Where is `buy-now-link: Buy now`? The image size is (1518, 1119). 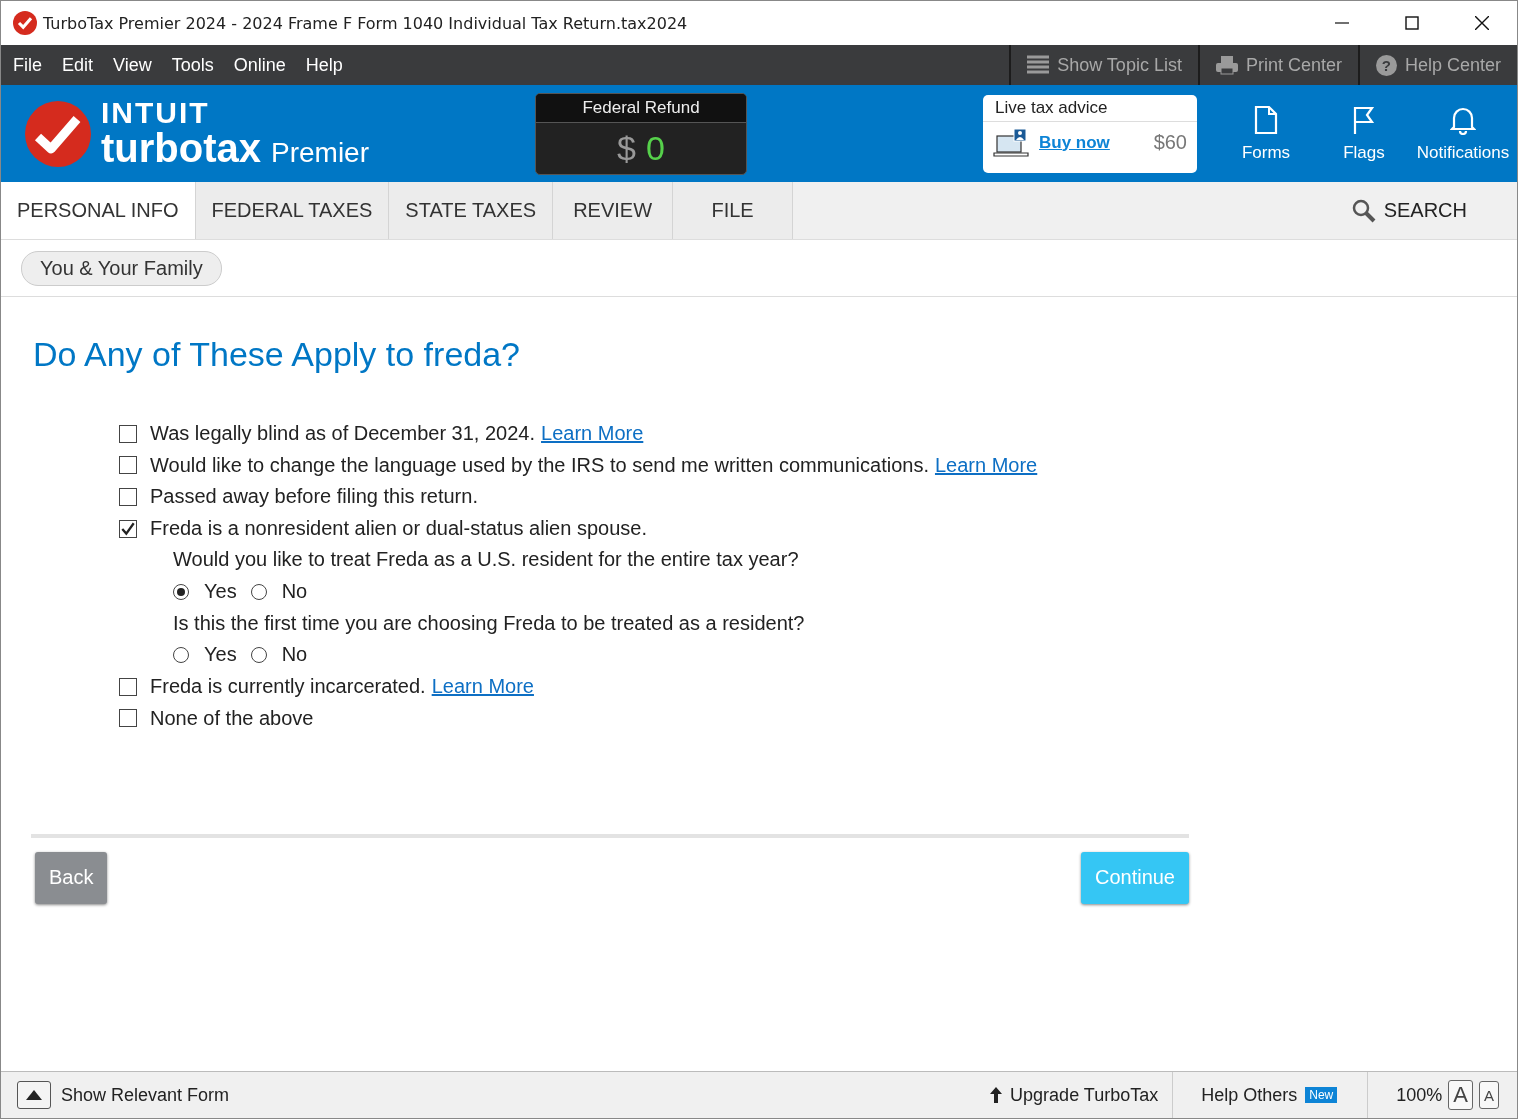 buy-now-link: Buy now is located at coordinates (1074, 142).